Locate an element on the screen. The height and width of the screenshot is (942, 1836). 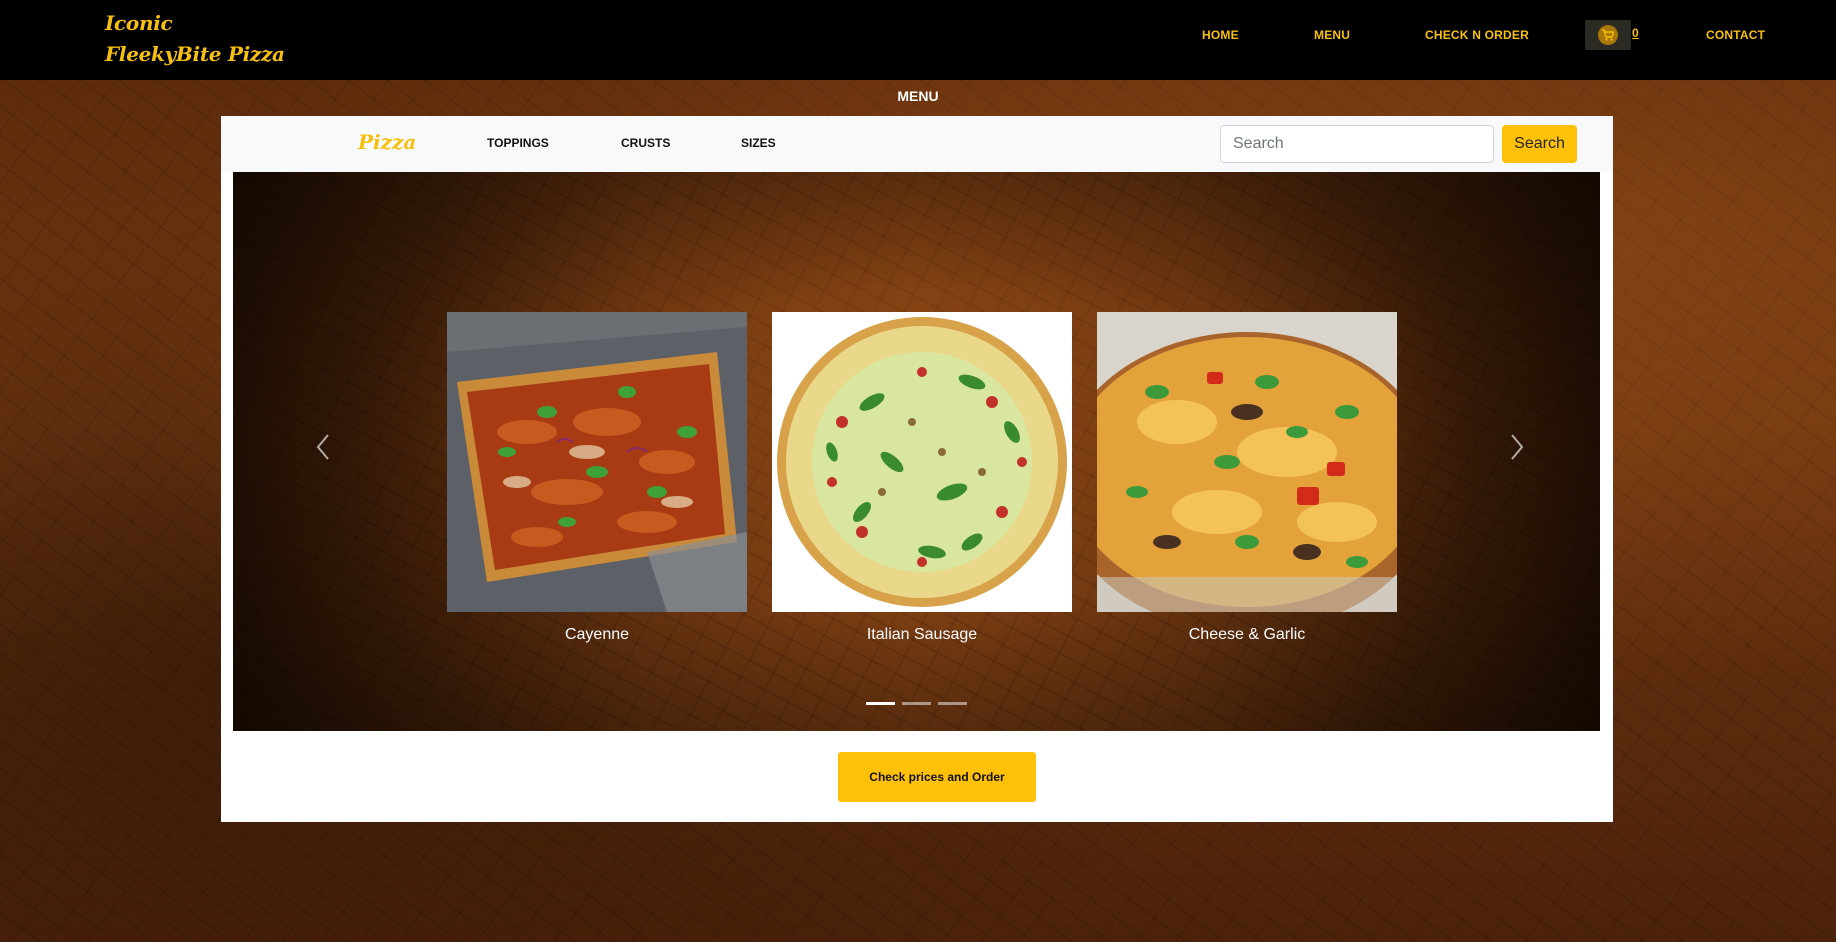
carousel-item: Cayenne is located at coordinates (597, 478).